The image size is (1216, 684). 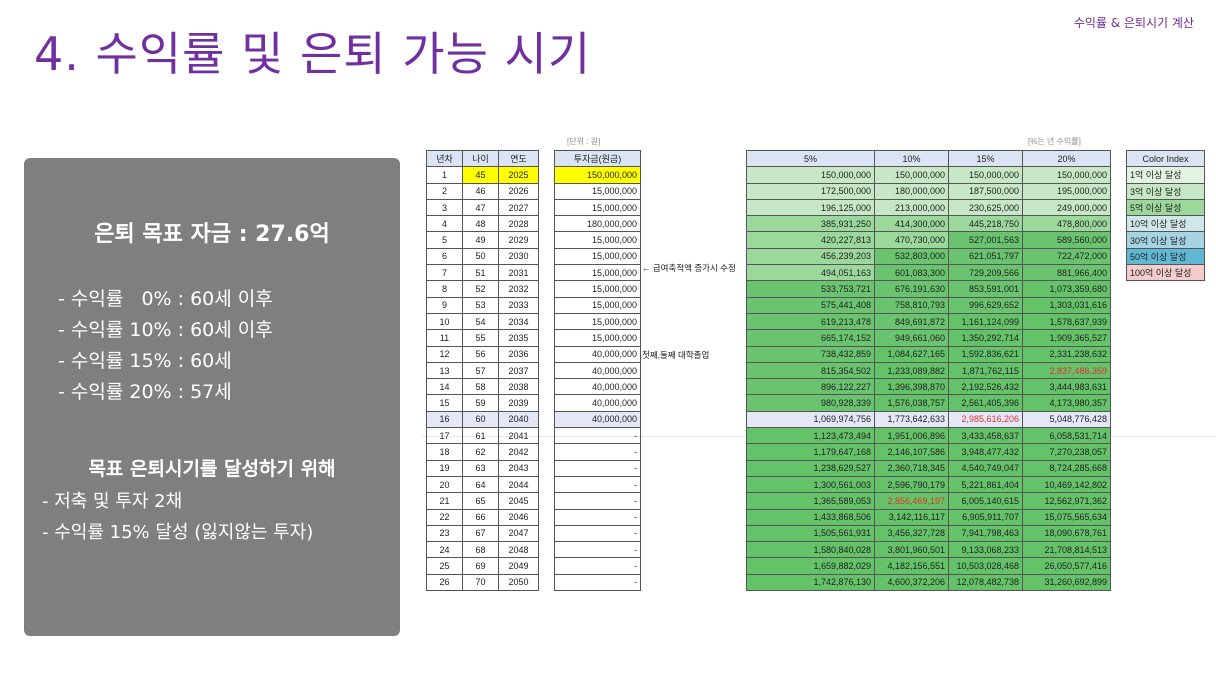 I want to click on unit-note: [단위 : 원], so click(x=584, y=141).